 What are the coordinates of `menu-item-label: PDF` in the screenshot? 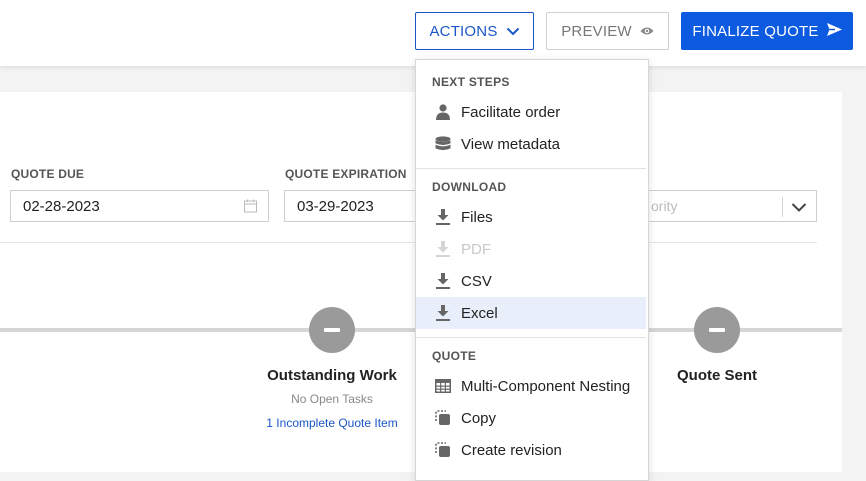 It's located at (476, 249).